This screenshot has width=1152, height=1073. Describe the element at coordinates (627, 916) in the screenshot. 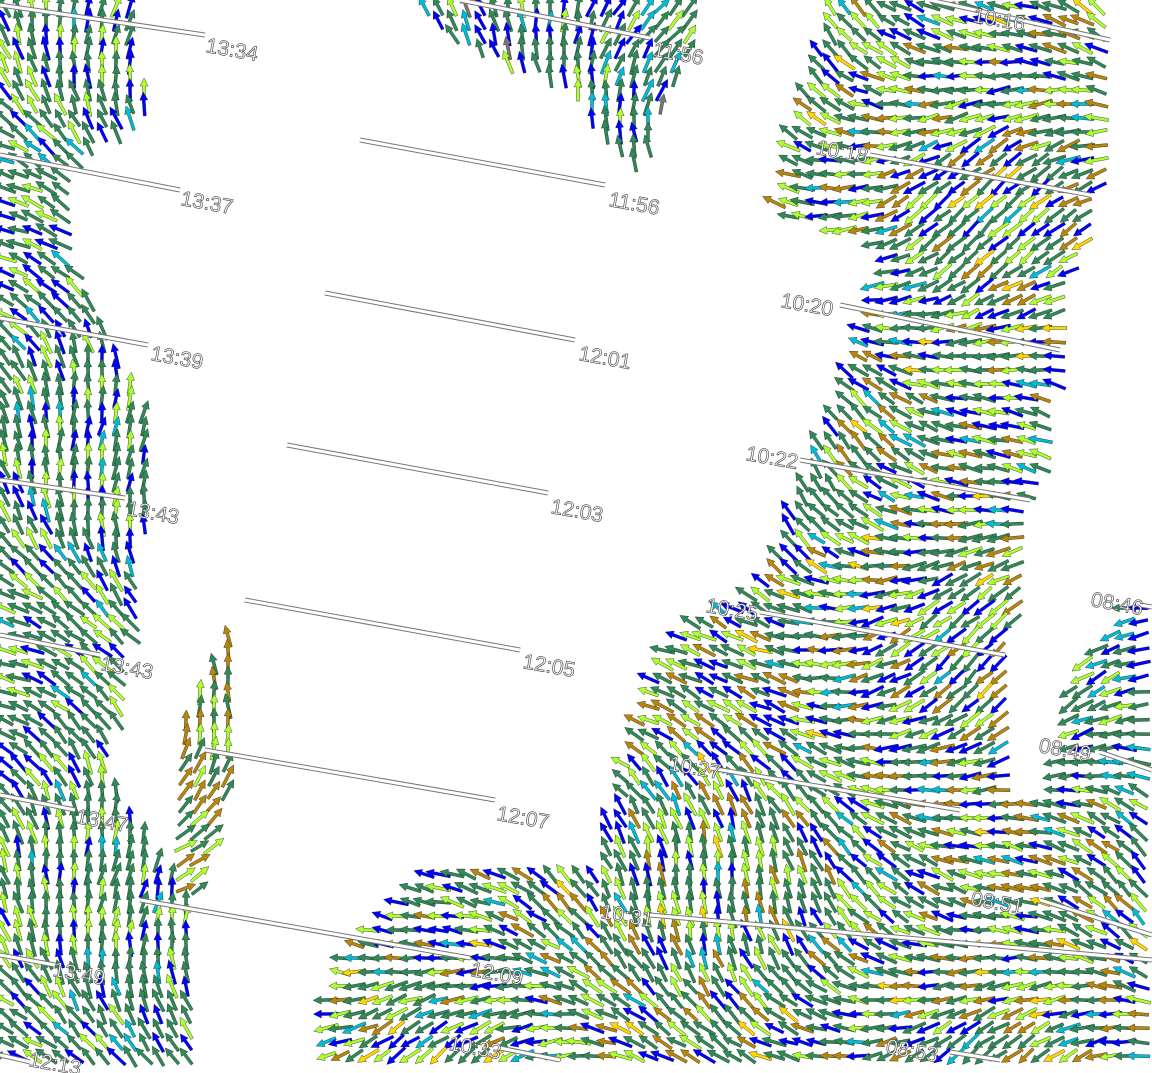

I see `time-label: 10:31` at that location.